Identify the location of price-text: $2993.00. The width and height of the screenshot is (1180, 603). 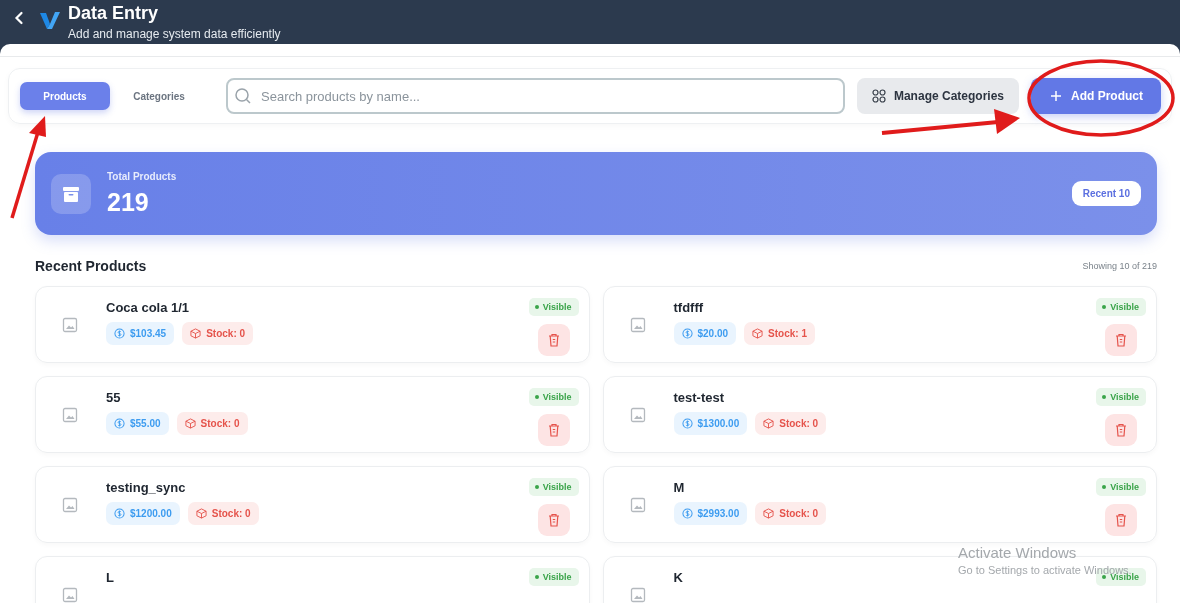
(718, 513).